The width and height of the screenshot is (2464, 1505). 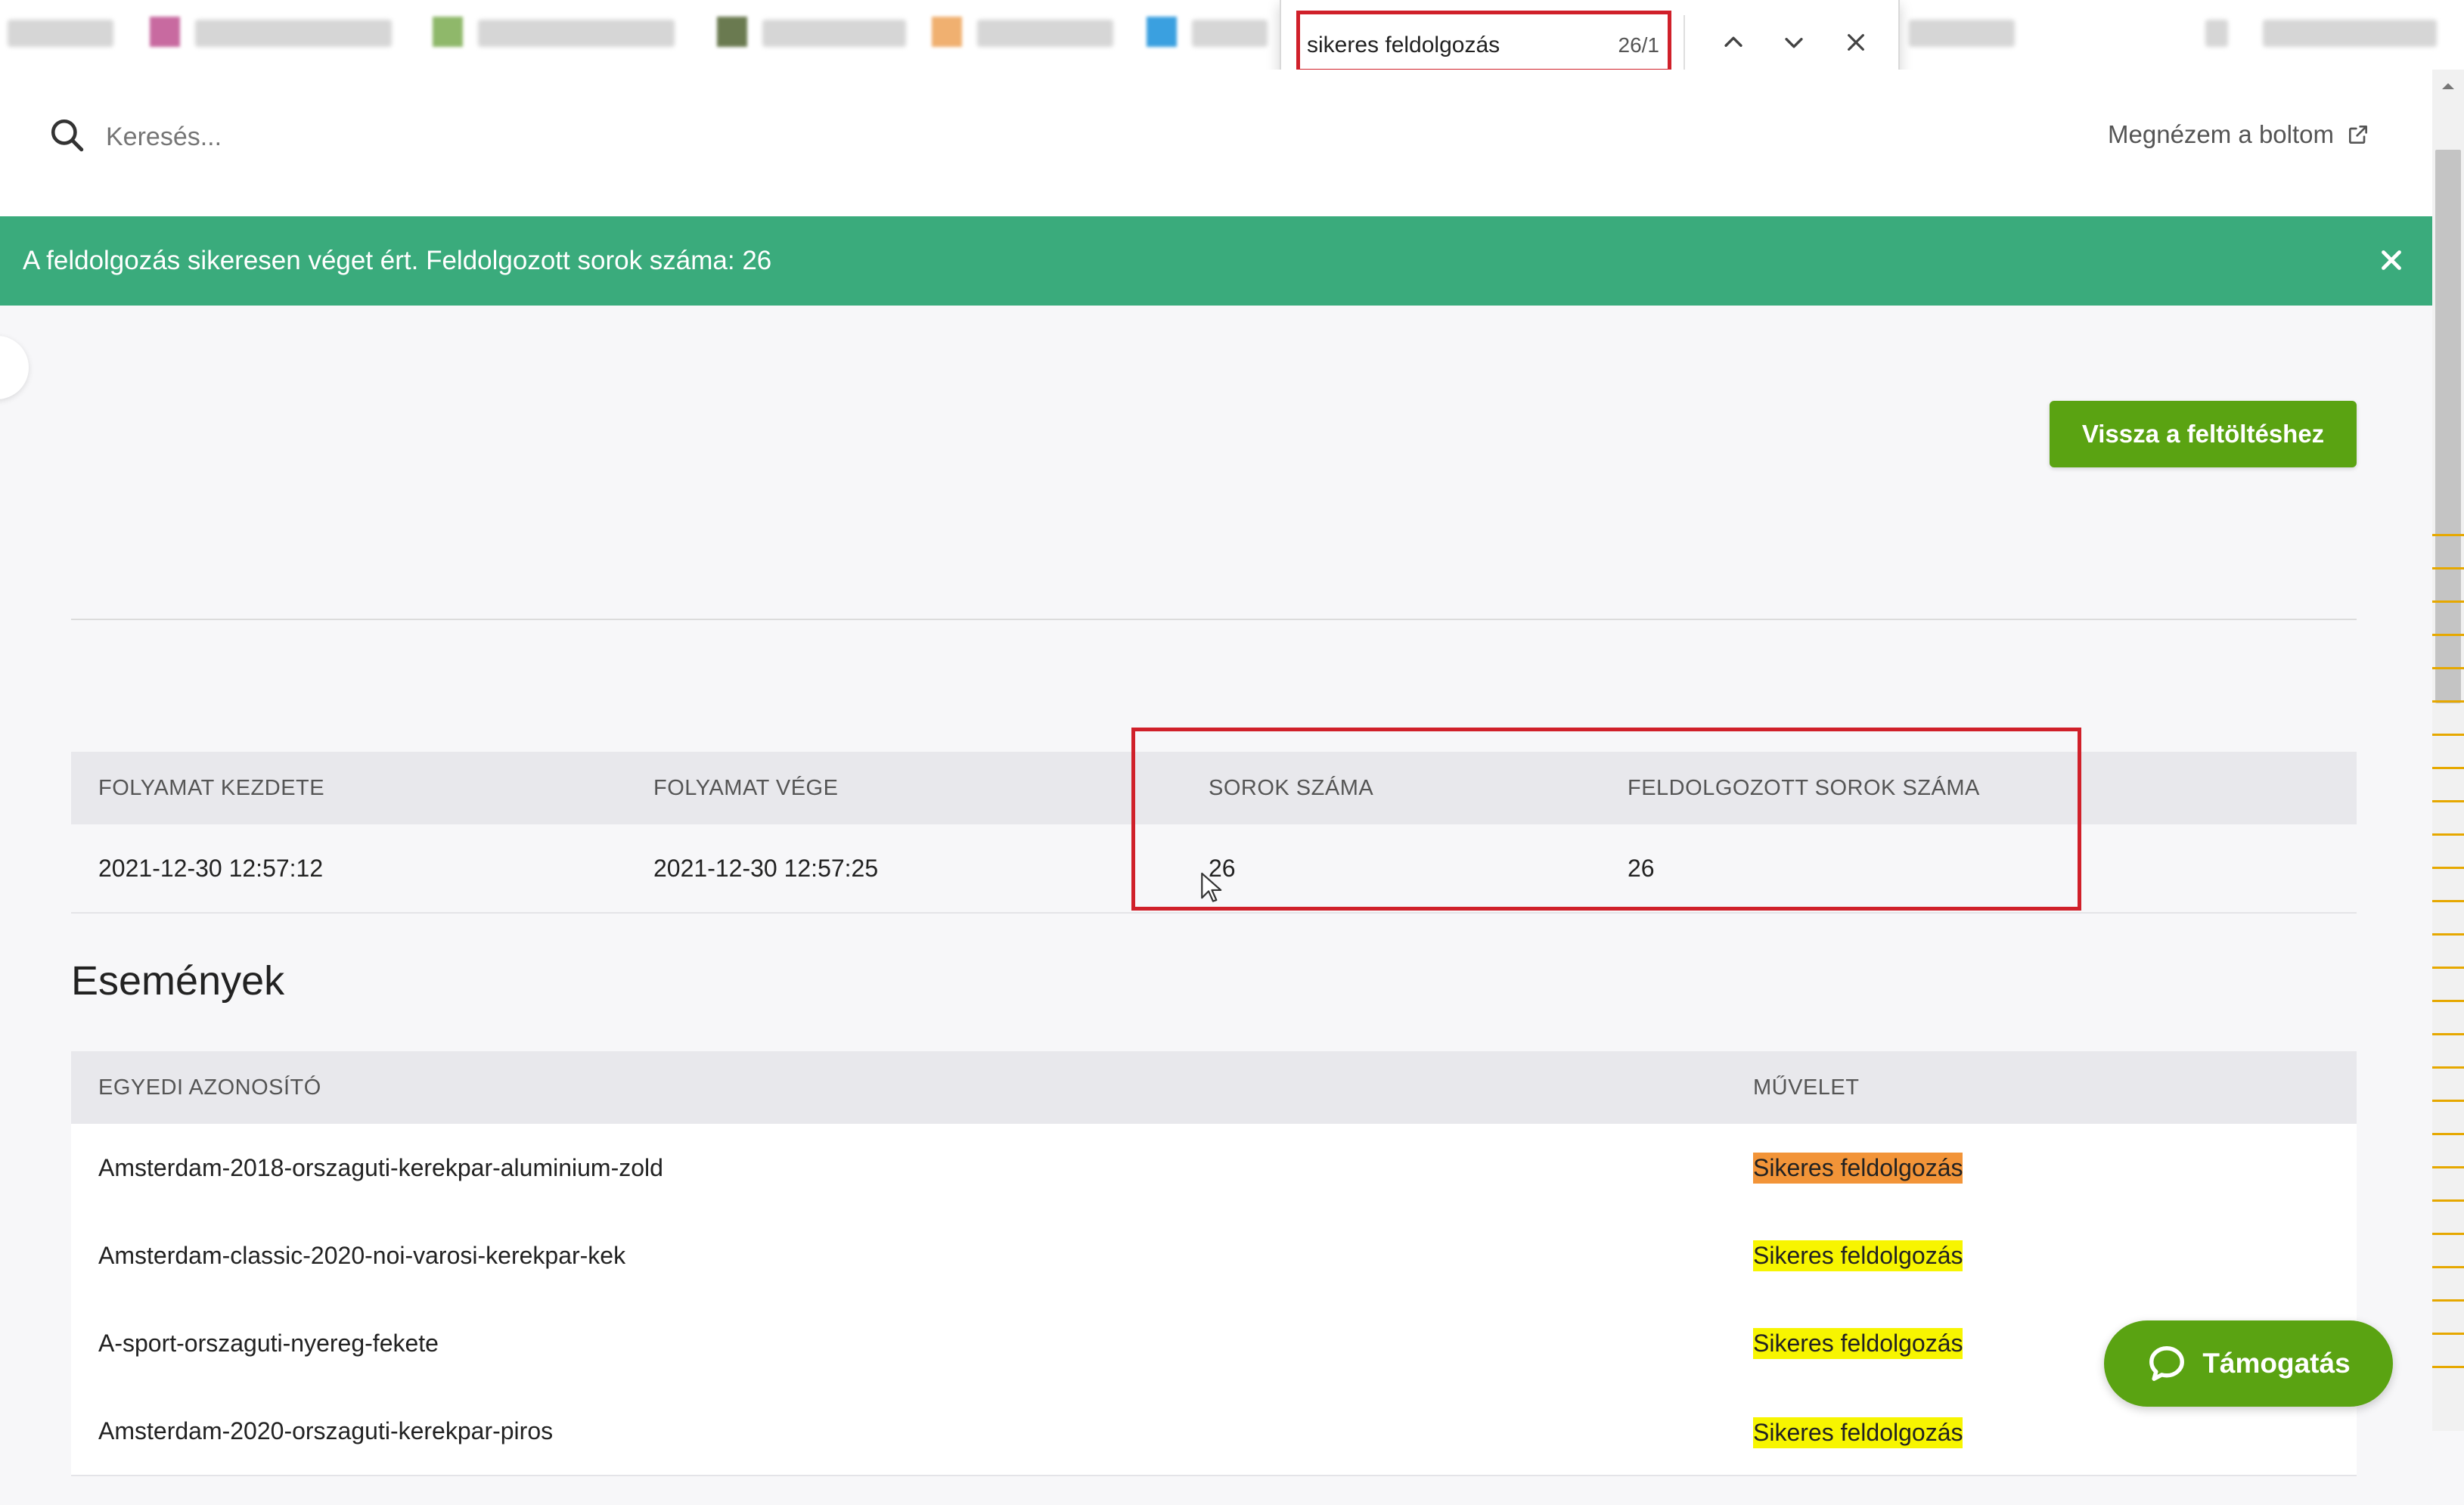 I want to click on chat-bubble-icon, so click(x=2167, y=1363).